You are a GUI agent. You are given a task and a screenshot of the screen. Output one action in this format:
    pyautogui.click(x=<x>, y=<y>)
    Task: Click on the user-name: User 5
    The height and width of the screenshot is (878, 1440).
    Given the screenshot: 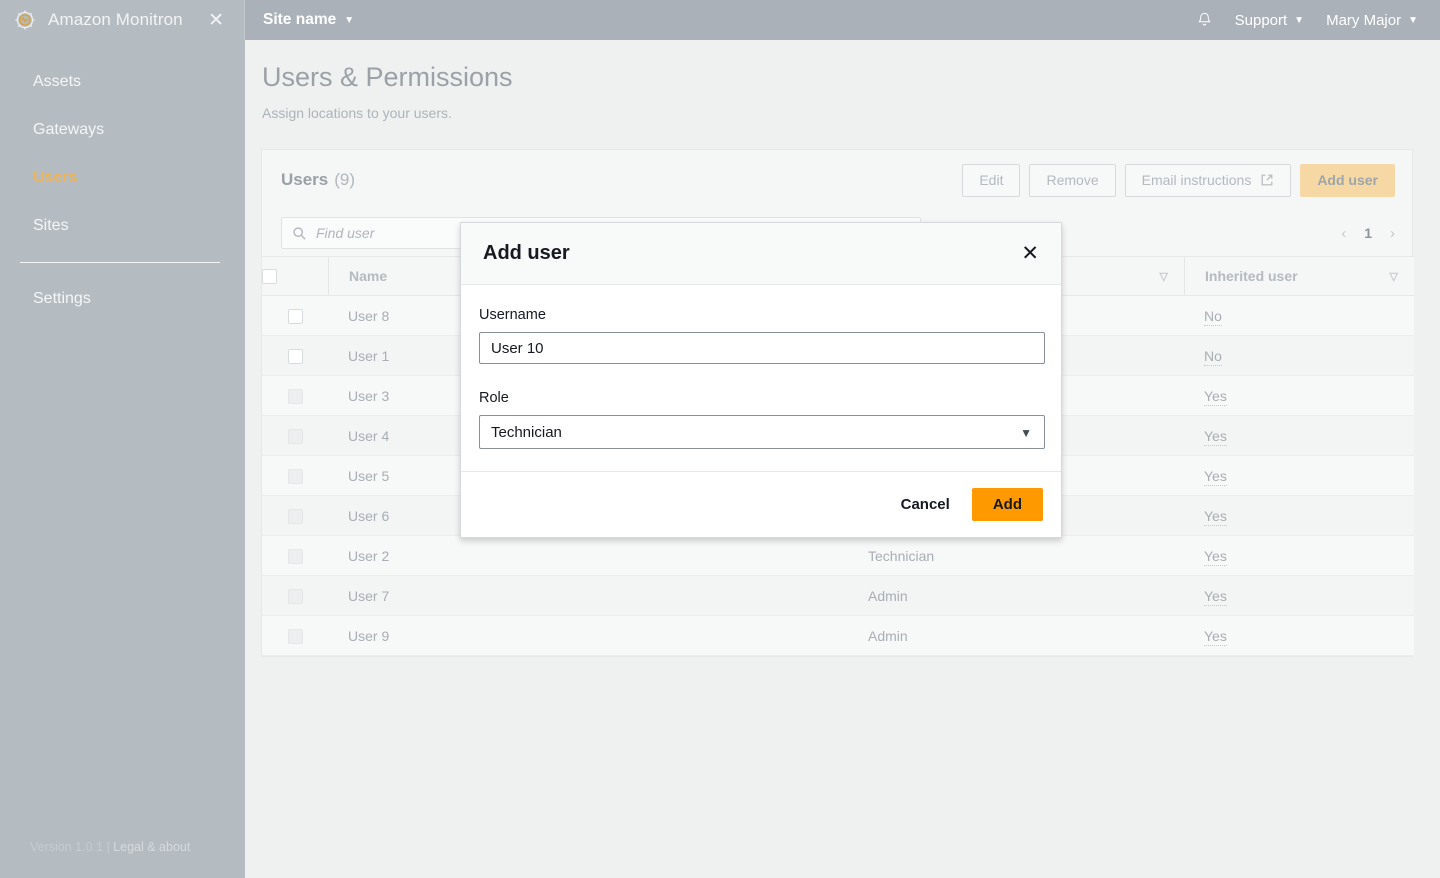 What is the action you would take?
    pyautogui.click(x=369, y=475)
    